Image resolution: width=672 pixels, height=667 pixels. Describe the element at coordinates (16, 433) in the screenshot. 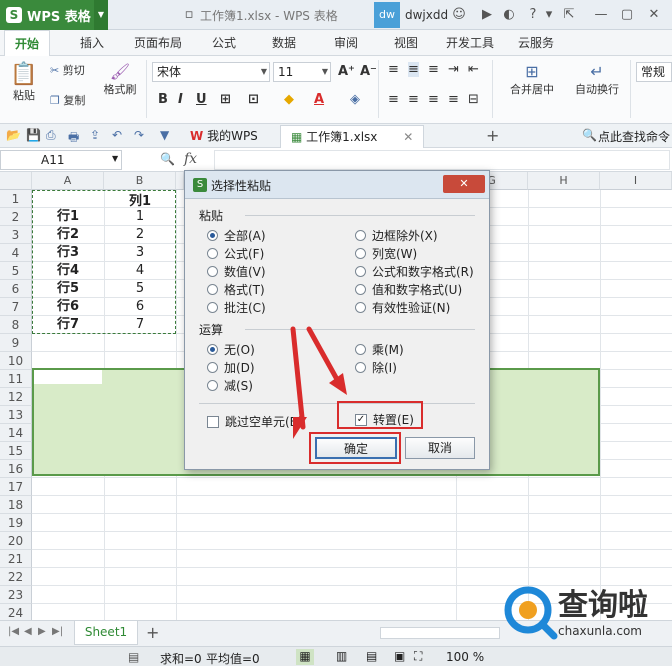

I see `row-header: 14` at that location.